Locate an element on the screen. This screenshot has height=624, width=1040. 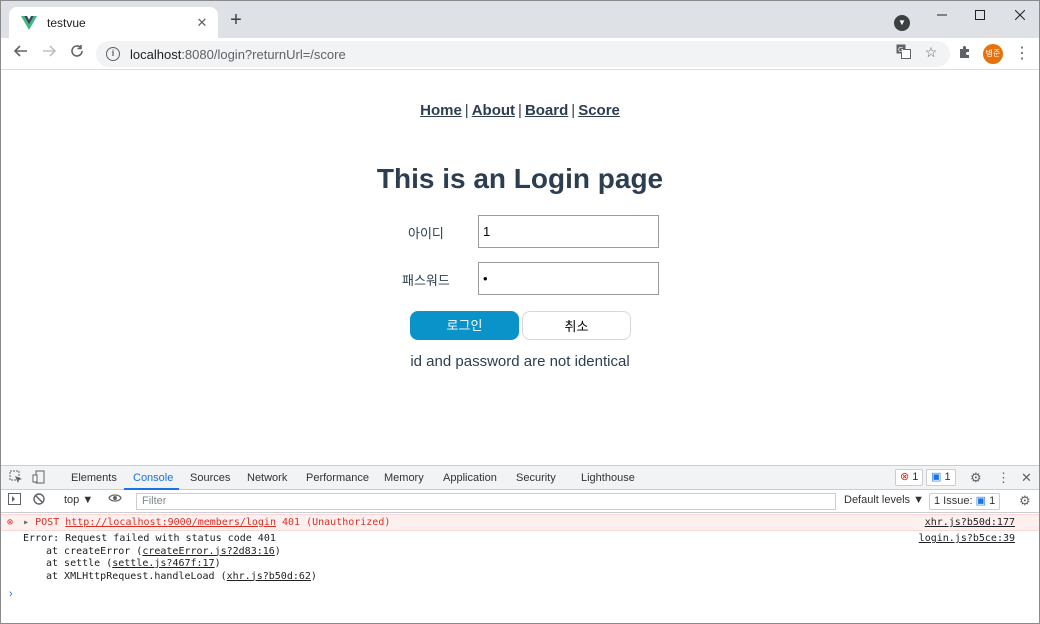
nav-home-link: Home is located at coordinates (441, 110).